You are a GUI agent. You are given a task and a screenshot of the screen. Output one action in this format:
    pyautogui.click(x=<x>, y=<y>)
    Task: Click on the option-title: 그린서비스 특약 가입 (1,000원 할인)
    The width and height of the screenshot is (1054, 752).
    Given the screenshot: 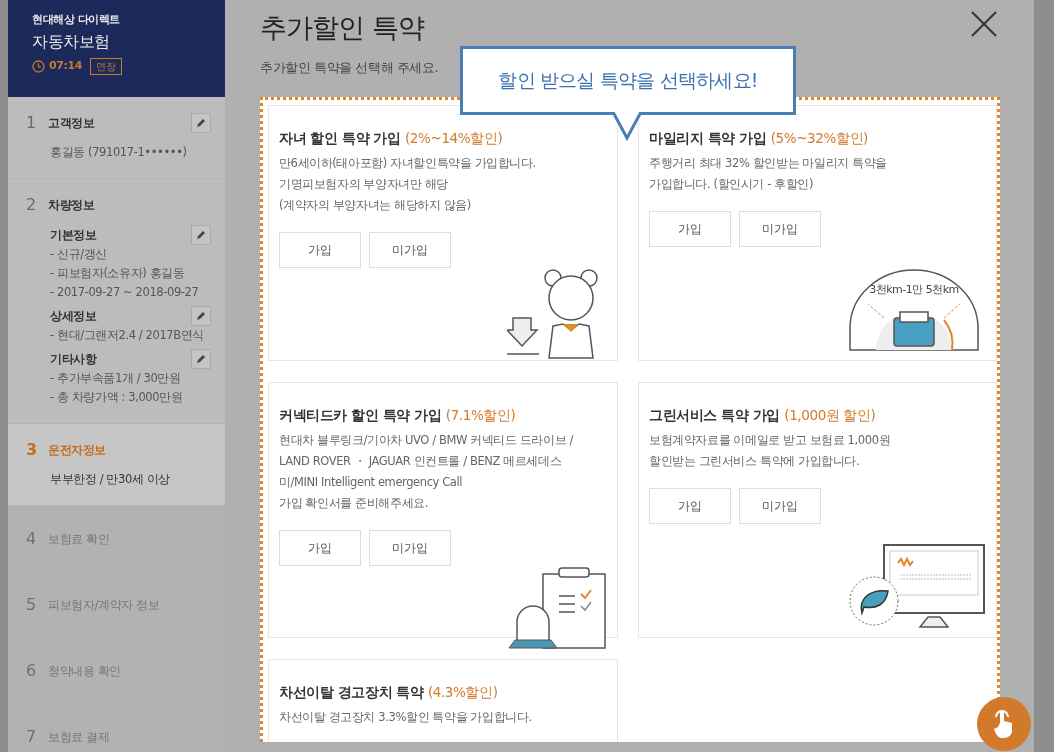 What is the action you would take?
    pyautogui.click(x=763, y=416)
    